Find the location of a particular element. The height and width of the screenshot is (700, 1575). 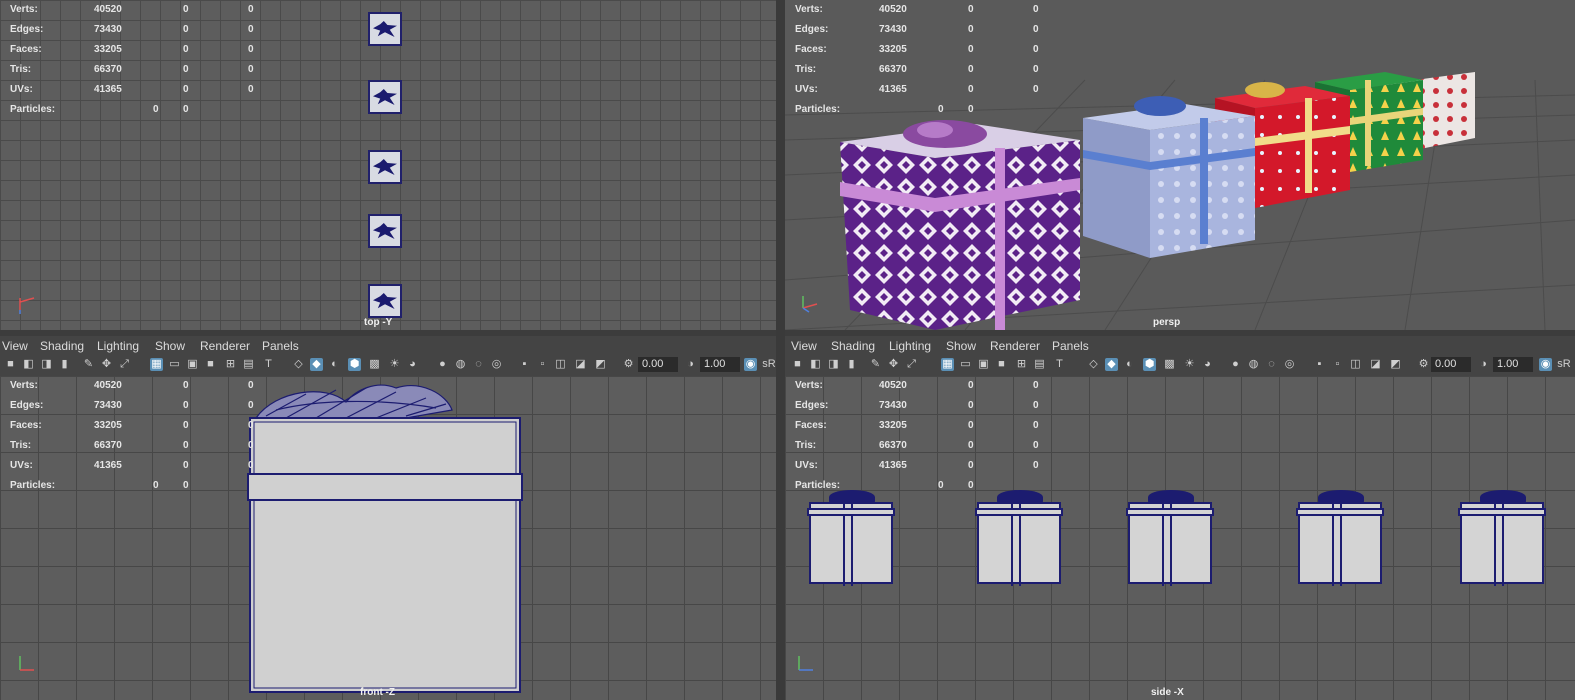

gift-blue is located at coordinates (1169, 177).